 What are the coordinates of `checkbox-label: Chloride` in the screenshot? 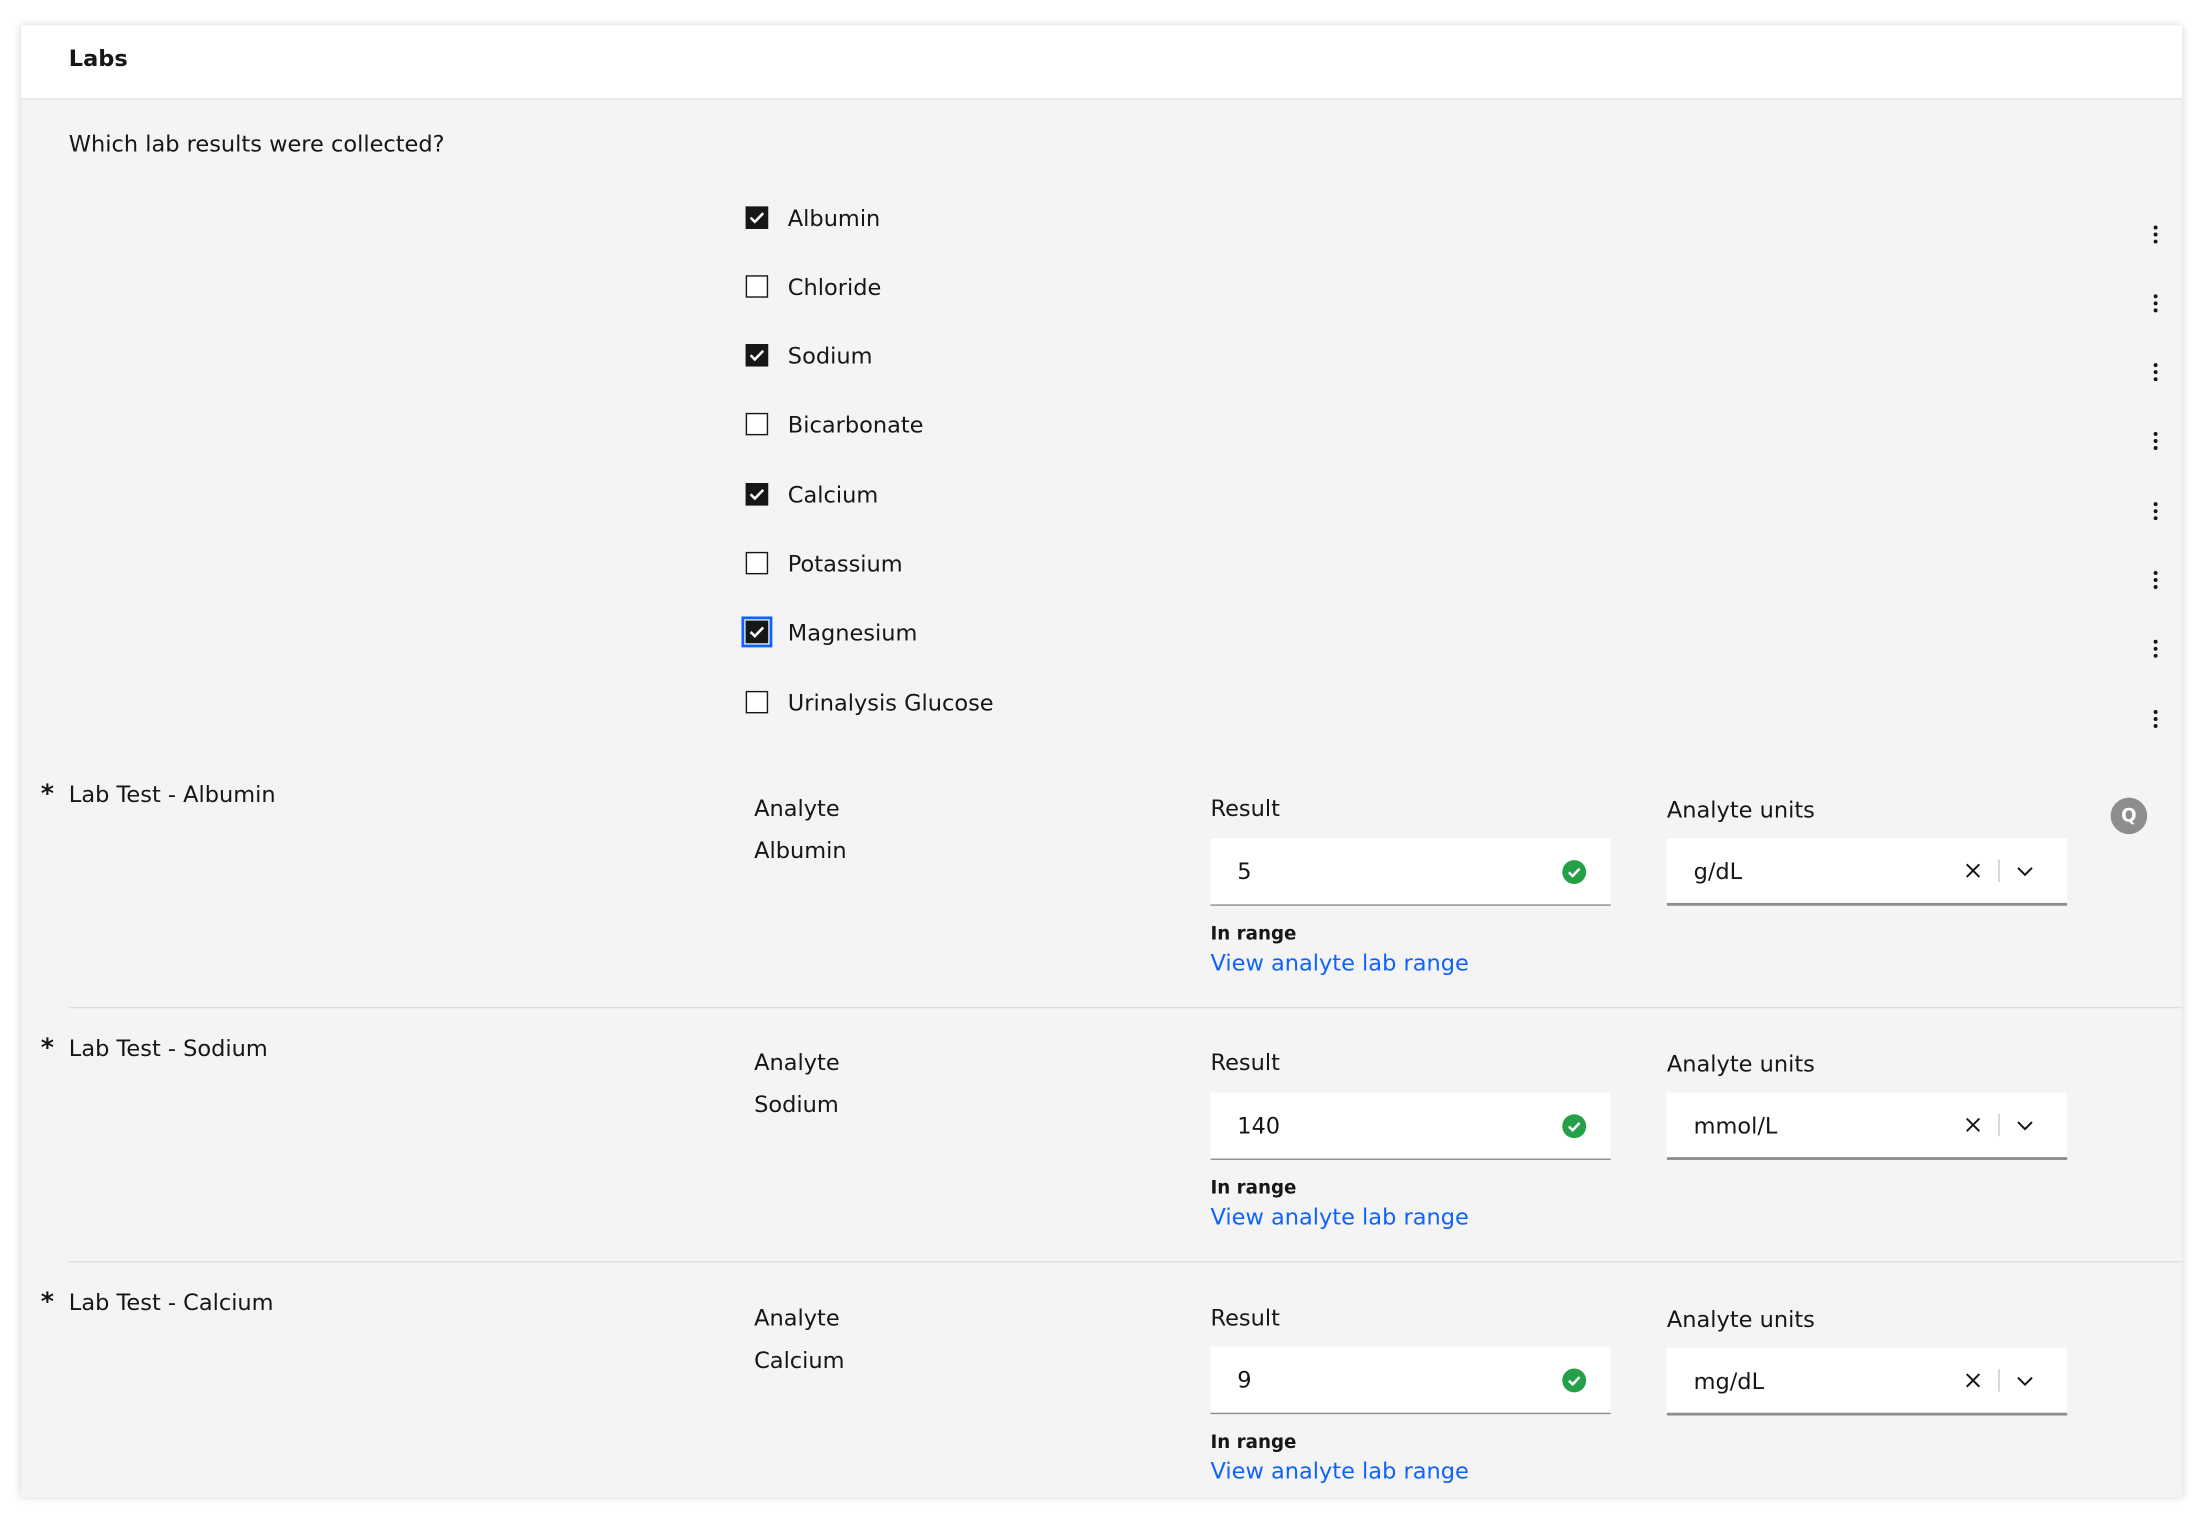 It's located at (834, 286).